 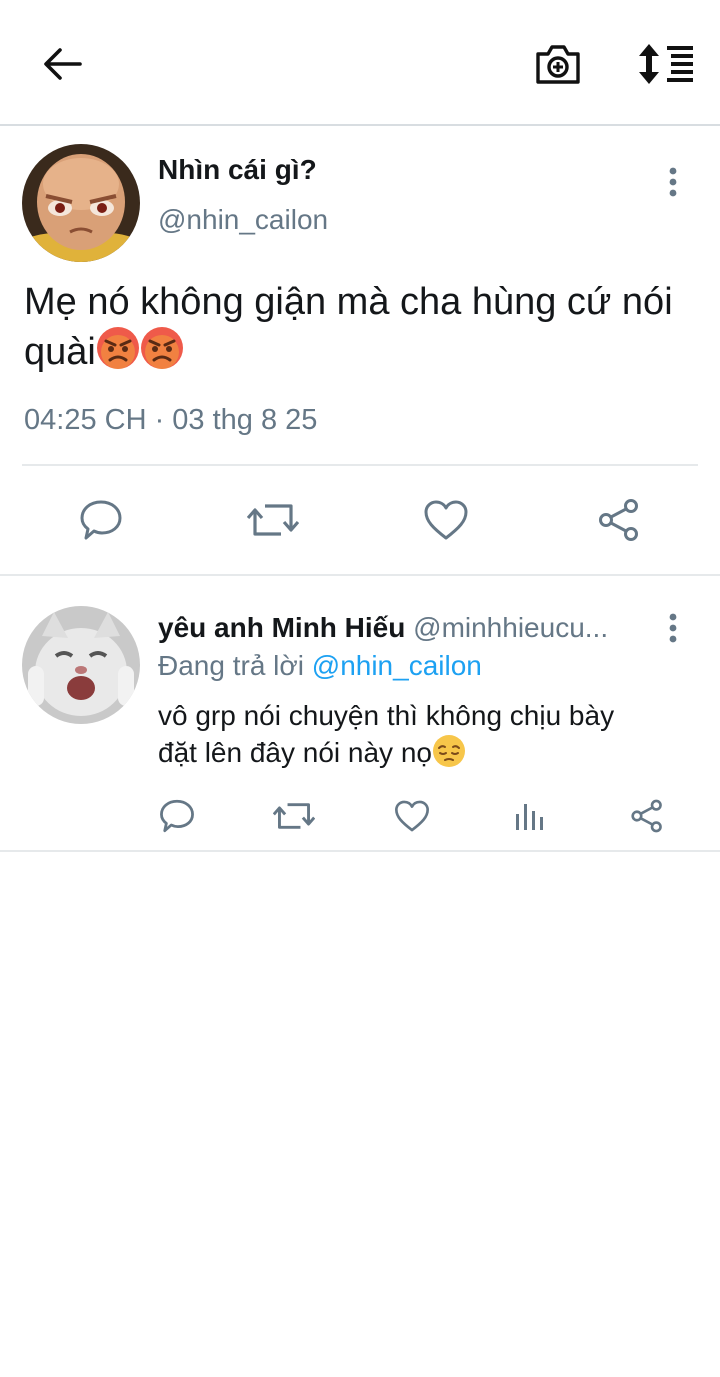 I want to click on replying-to: Đang trả lời @nhin_cailon, so click(x=320, y=666).